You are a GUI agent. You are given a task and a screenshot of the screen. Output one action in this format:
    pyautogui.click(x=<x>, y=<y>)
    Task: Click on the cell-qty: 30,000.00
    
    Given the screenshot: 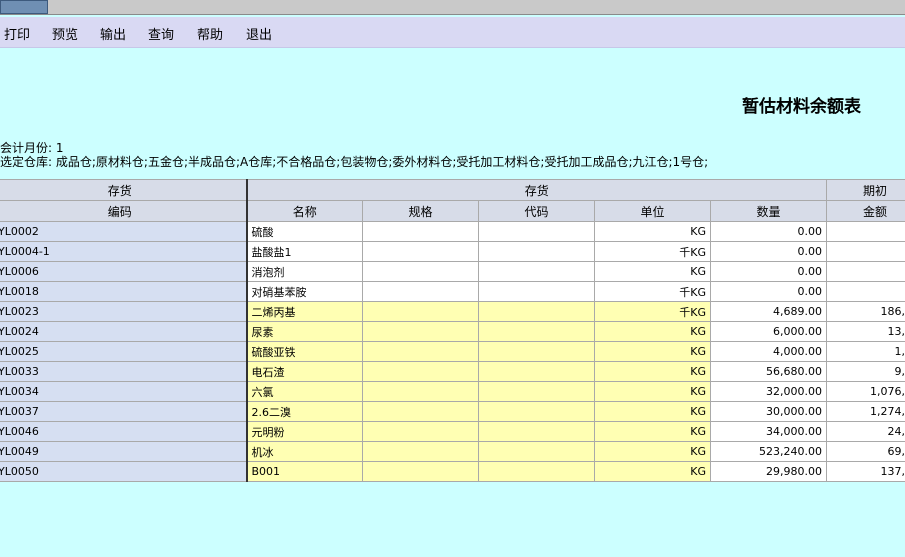 What is the action you would take?
    pyautogui.click(x=768, y=411)
    